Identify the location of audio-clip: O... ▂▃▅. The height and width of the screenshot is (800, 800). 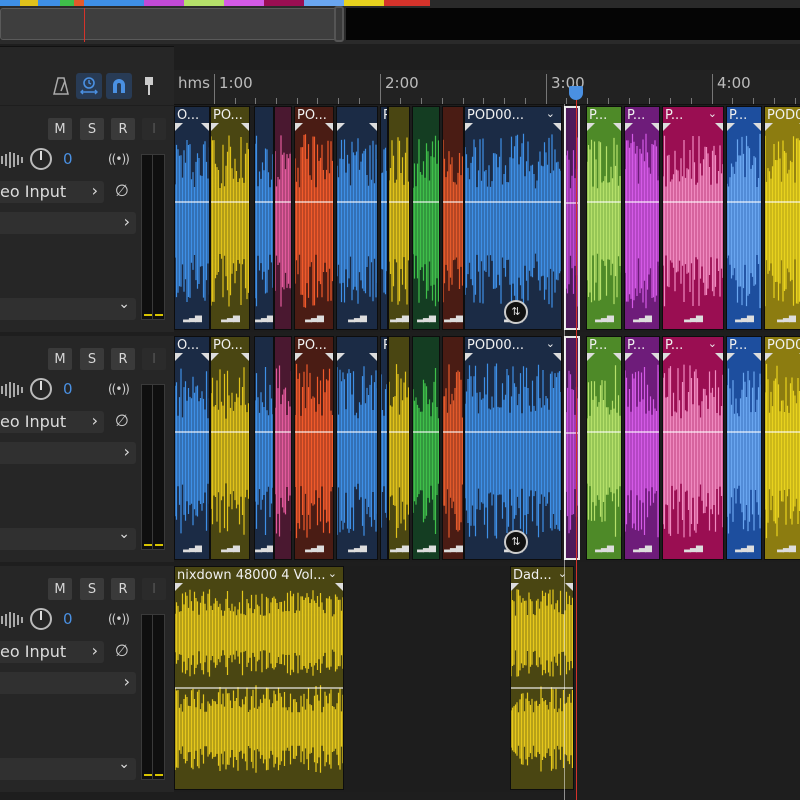
(192, 448).